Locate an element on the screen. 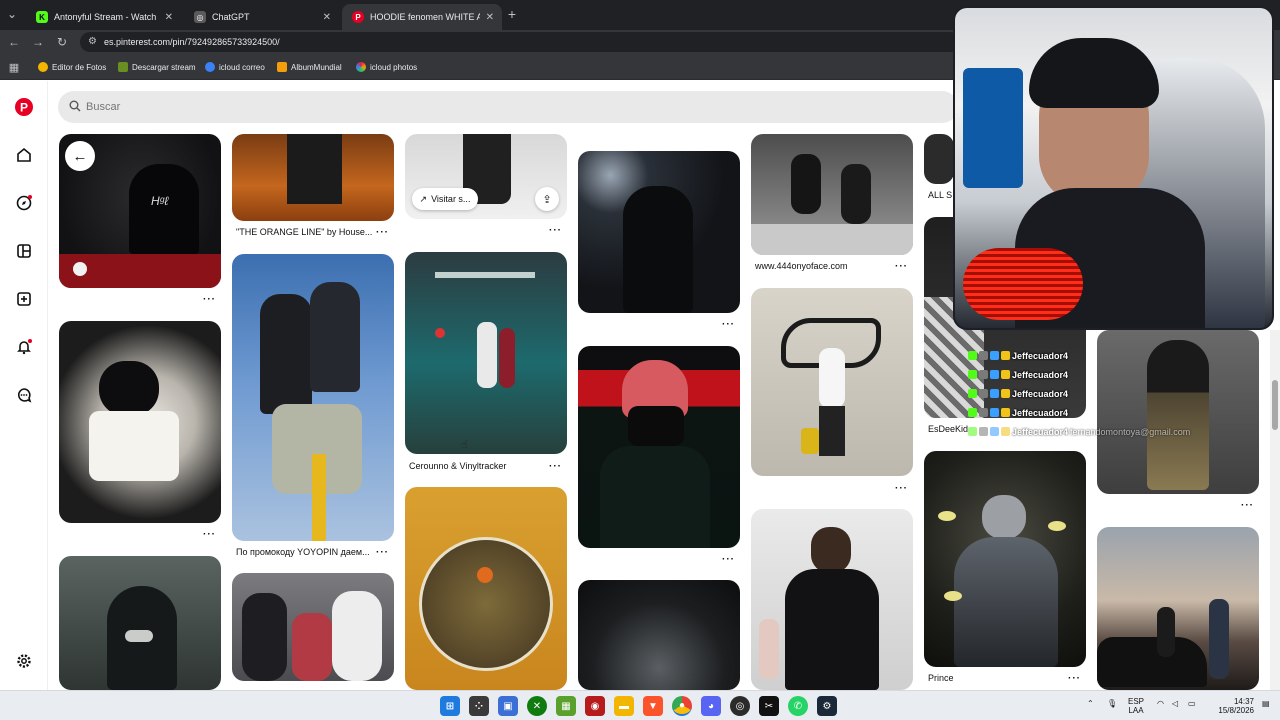 This screenshot has width=1280, height=720. tab-pinterest: P HOODIE fenomen WHITE ALQ ✕ is located at coordinates (422, 17).